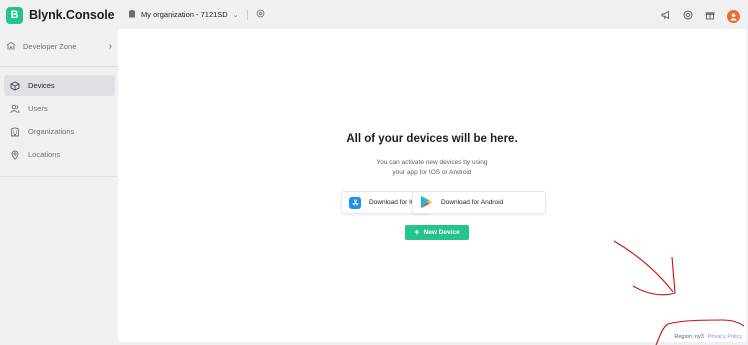 The width and height of the screenshot is (748, 345). Describe the element at coordinates (38, 108) in the screenshot. I see `sidebar-item-label: Users` at that location.